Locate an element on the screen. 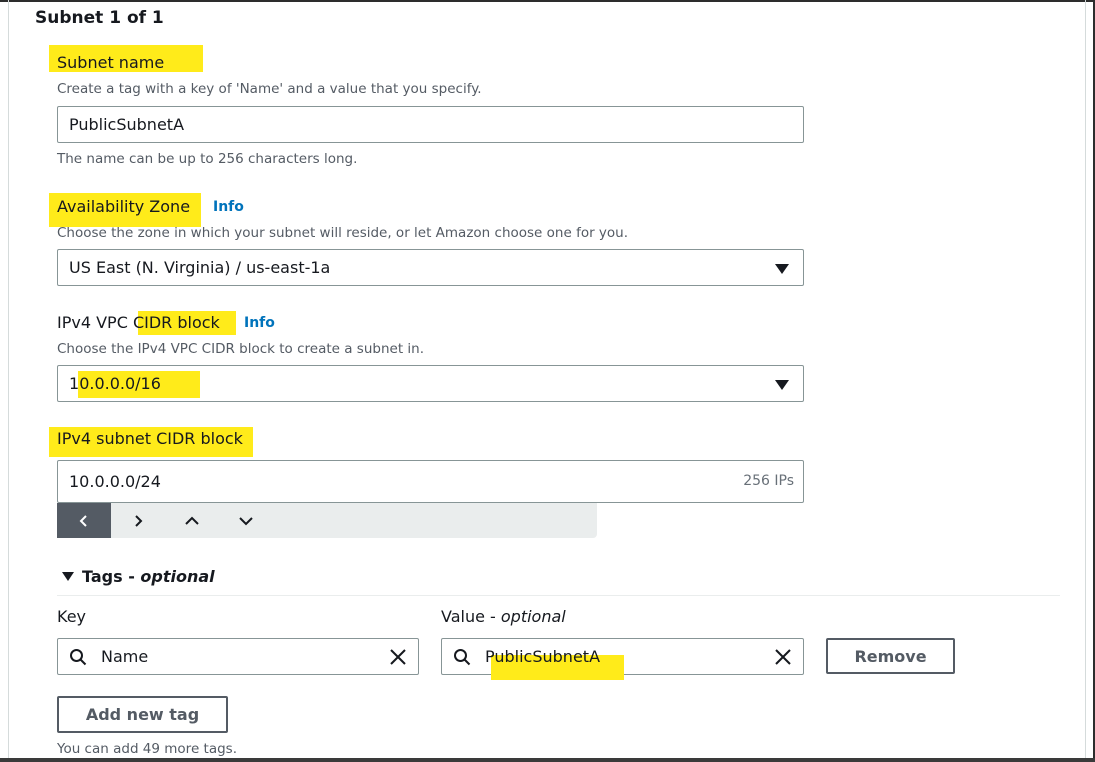  vpc-cidr-label-prefix: IPv4 VPC is located at coordinates (95, 322).